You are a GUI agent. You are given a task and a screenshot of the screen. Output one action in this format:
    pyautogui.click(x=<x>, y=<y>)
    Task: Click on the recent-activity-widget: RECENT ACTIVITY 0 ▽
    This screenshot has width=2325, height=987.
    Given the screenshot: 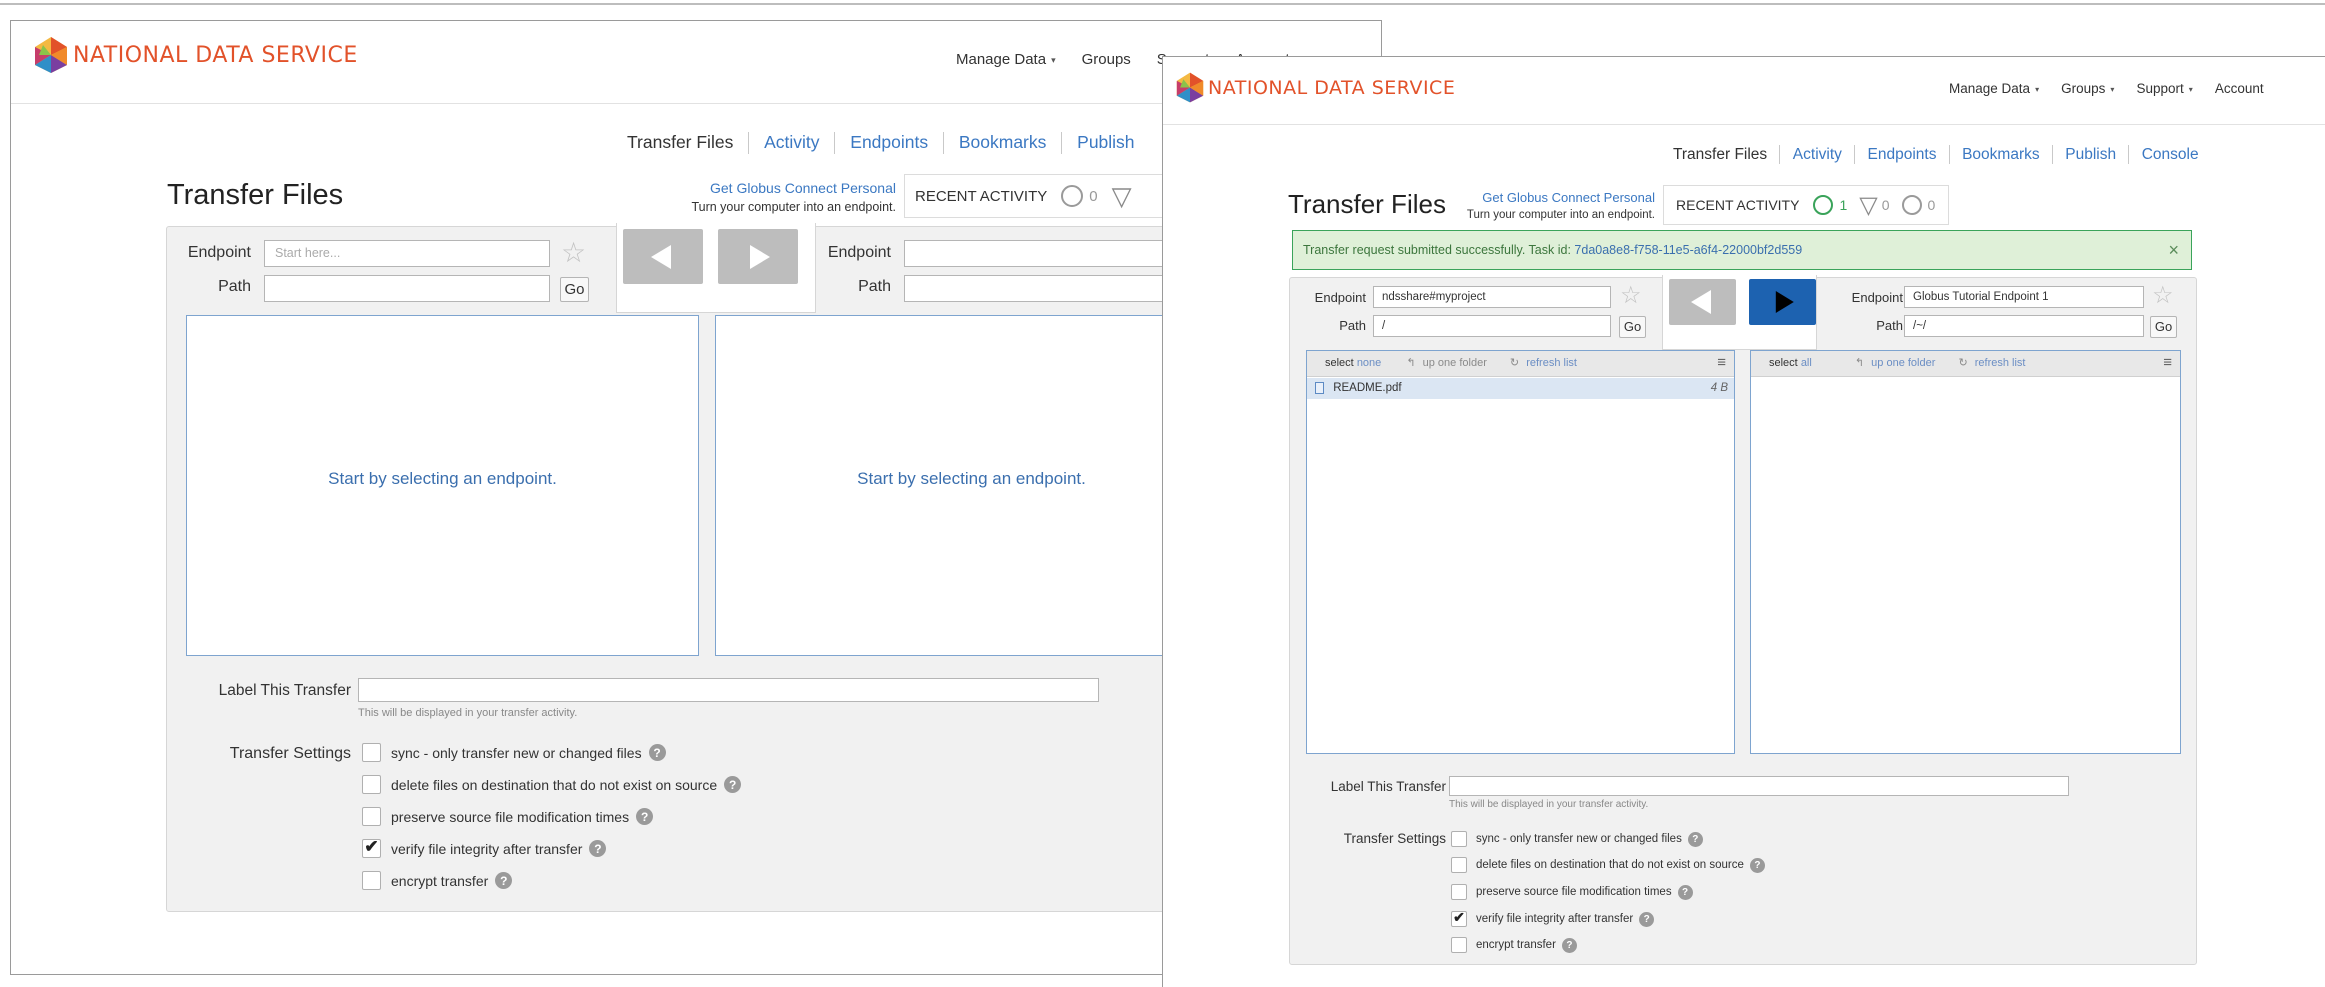 What is the action you would take?
    pyautogui.click(x=1054, y=196)
    